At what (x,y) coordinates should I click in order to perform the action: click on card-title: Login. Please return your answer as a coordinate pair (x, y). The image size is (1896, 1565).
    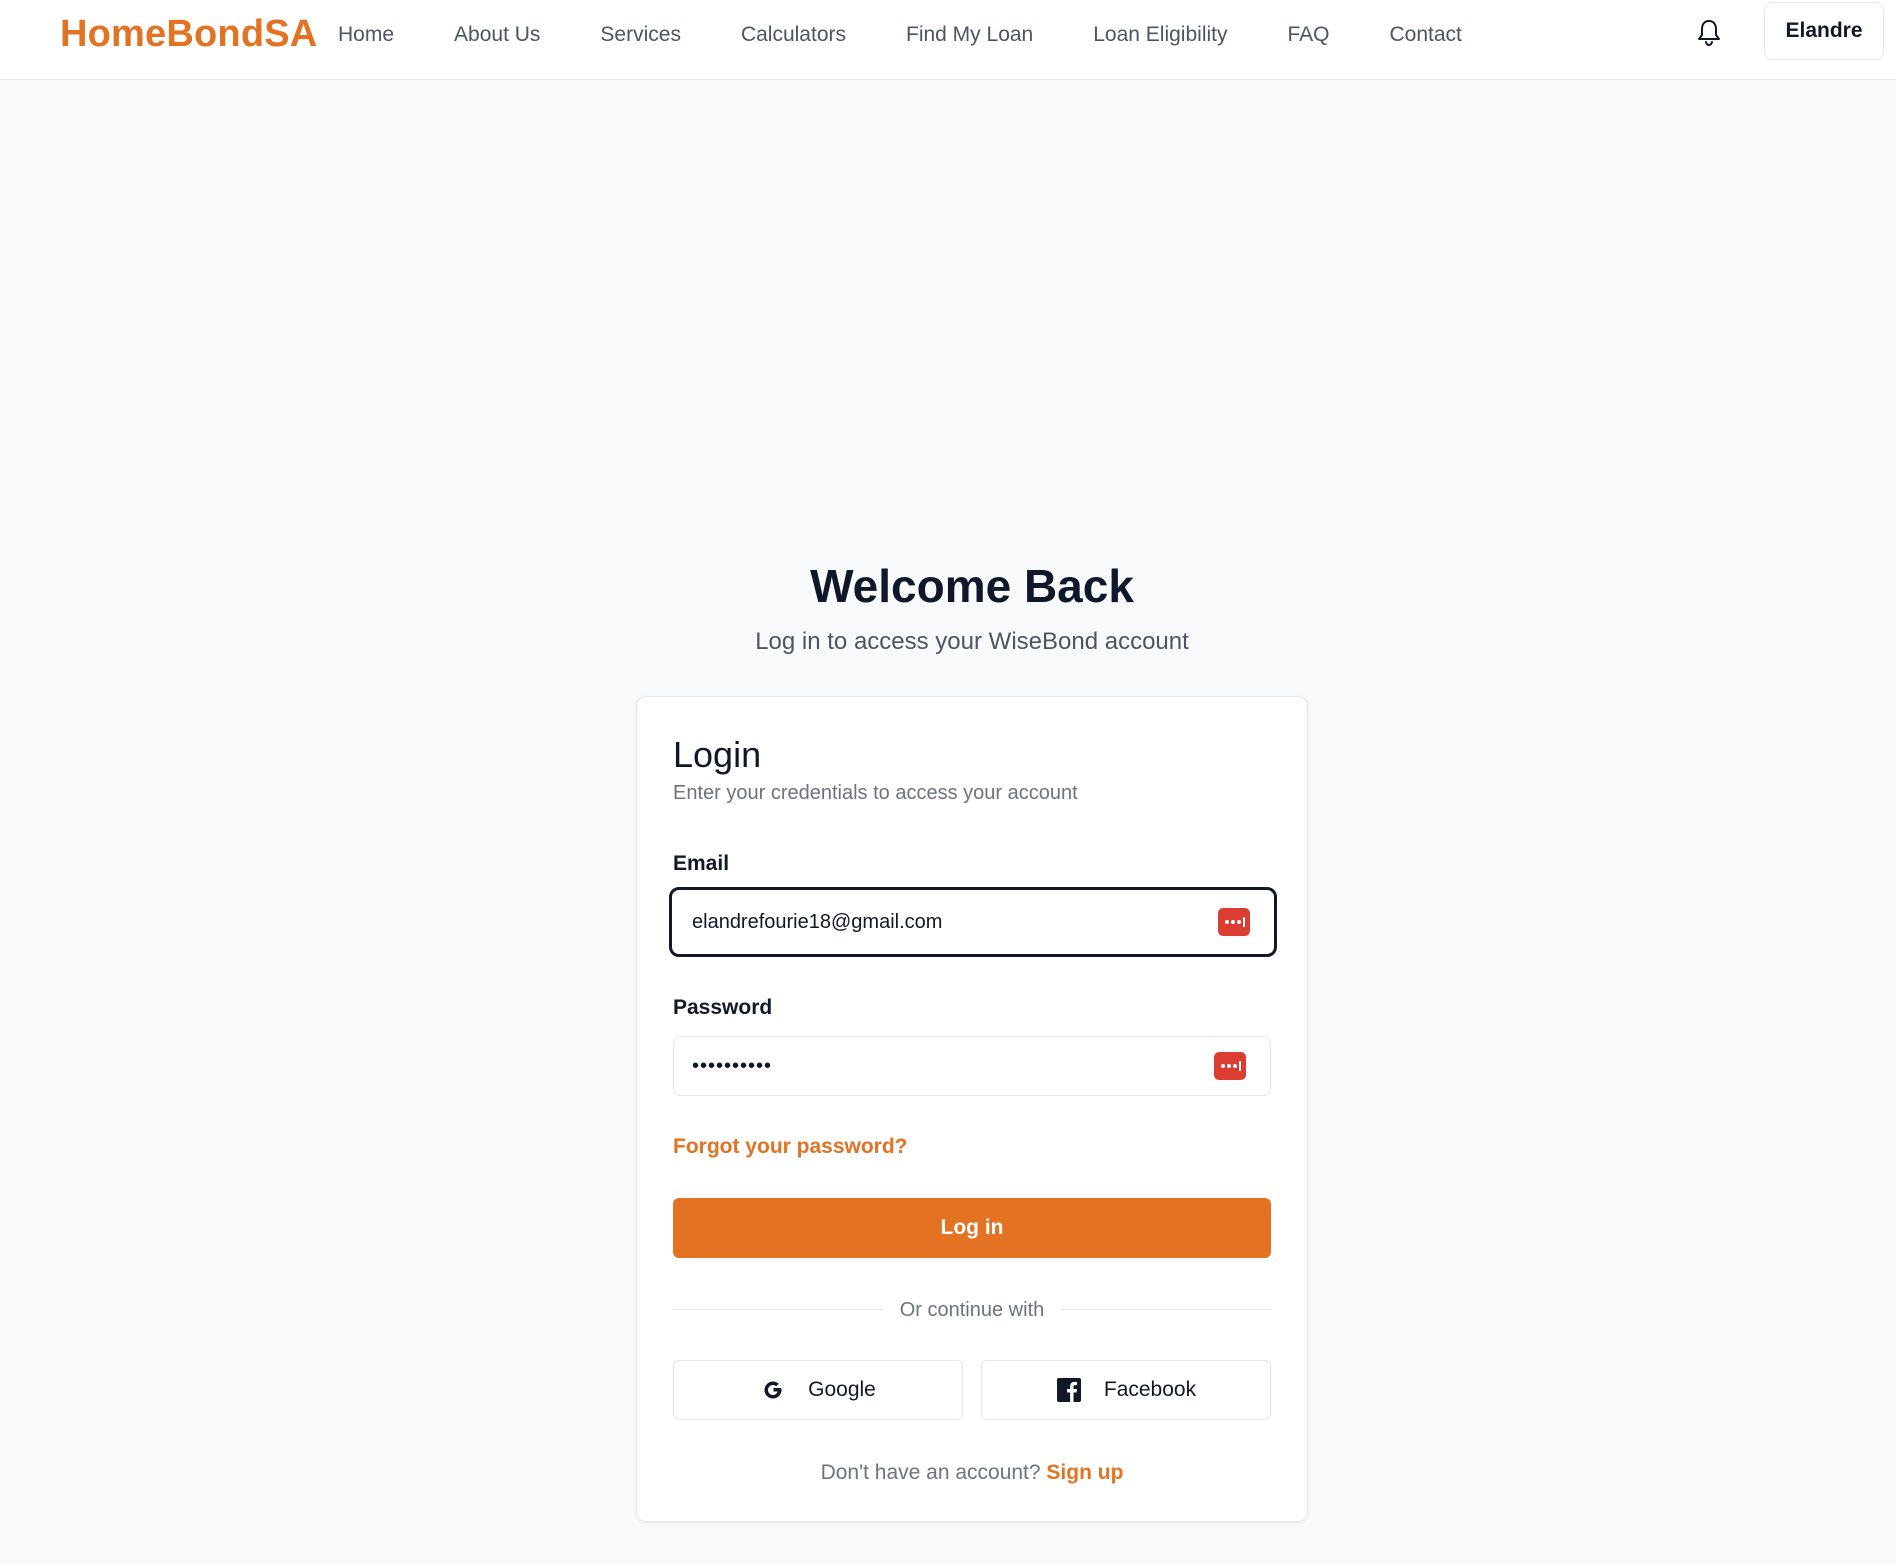
    Looking at the image, I should click on (717, 754).